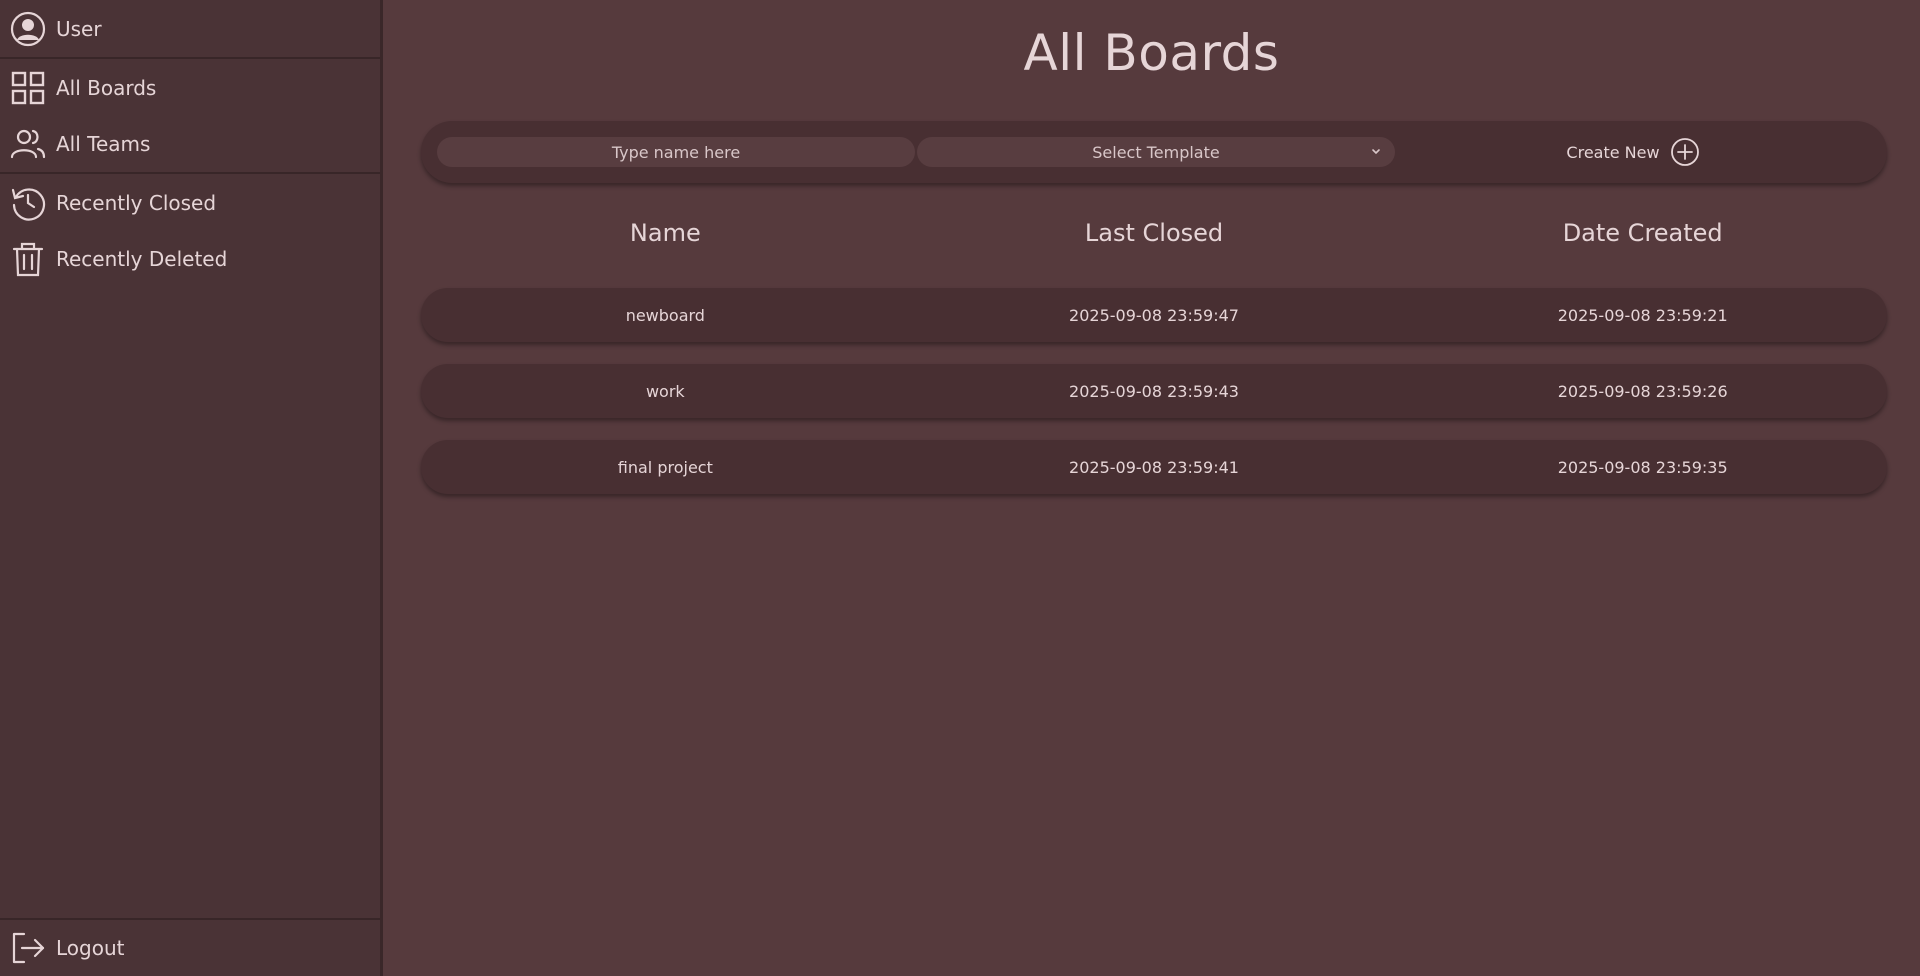 The image size is (1920, 976). Describe the element at coordinates (90, 948) in the screenshot. I see `logout-label: Logout` at that location.